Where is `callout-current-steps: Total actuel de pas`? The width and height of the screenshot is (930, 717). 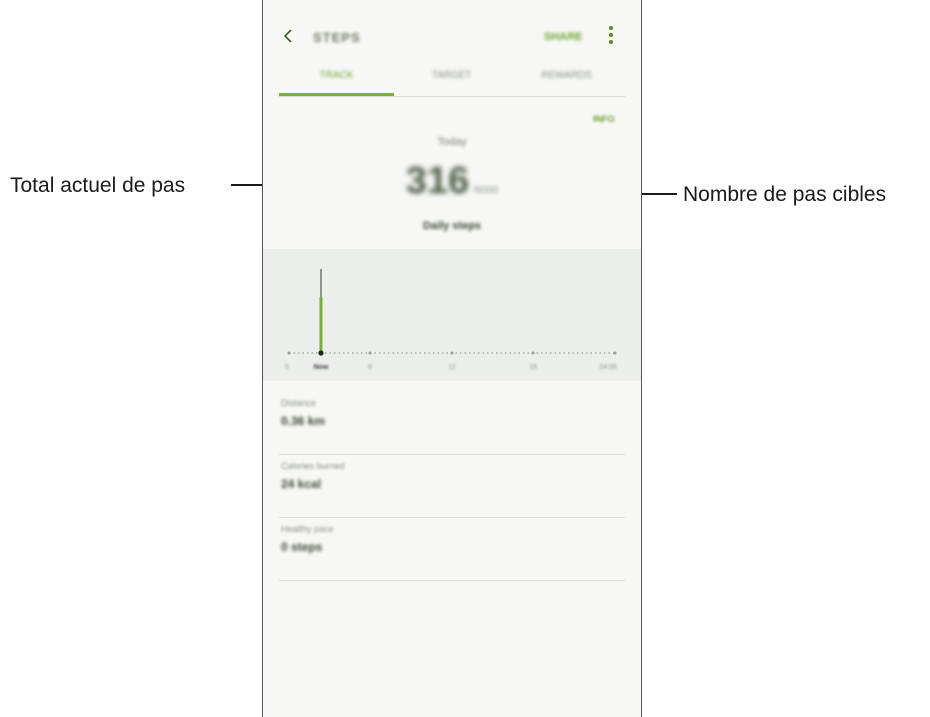 callout-current-steps: Total actuel de pas is located at coordinates (98, 185).